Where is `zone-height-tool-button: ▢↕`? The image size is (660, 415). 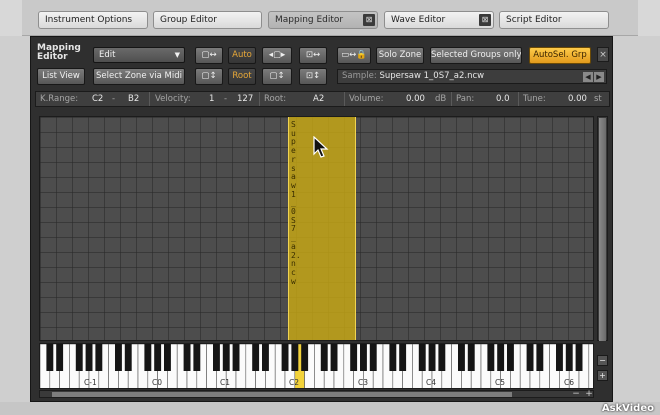 zone-height-tool-button: ▢↕ is located at coordinates (209, 76).